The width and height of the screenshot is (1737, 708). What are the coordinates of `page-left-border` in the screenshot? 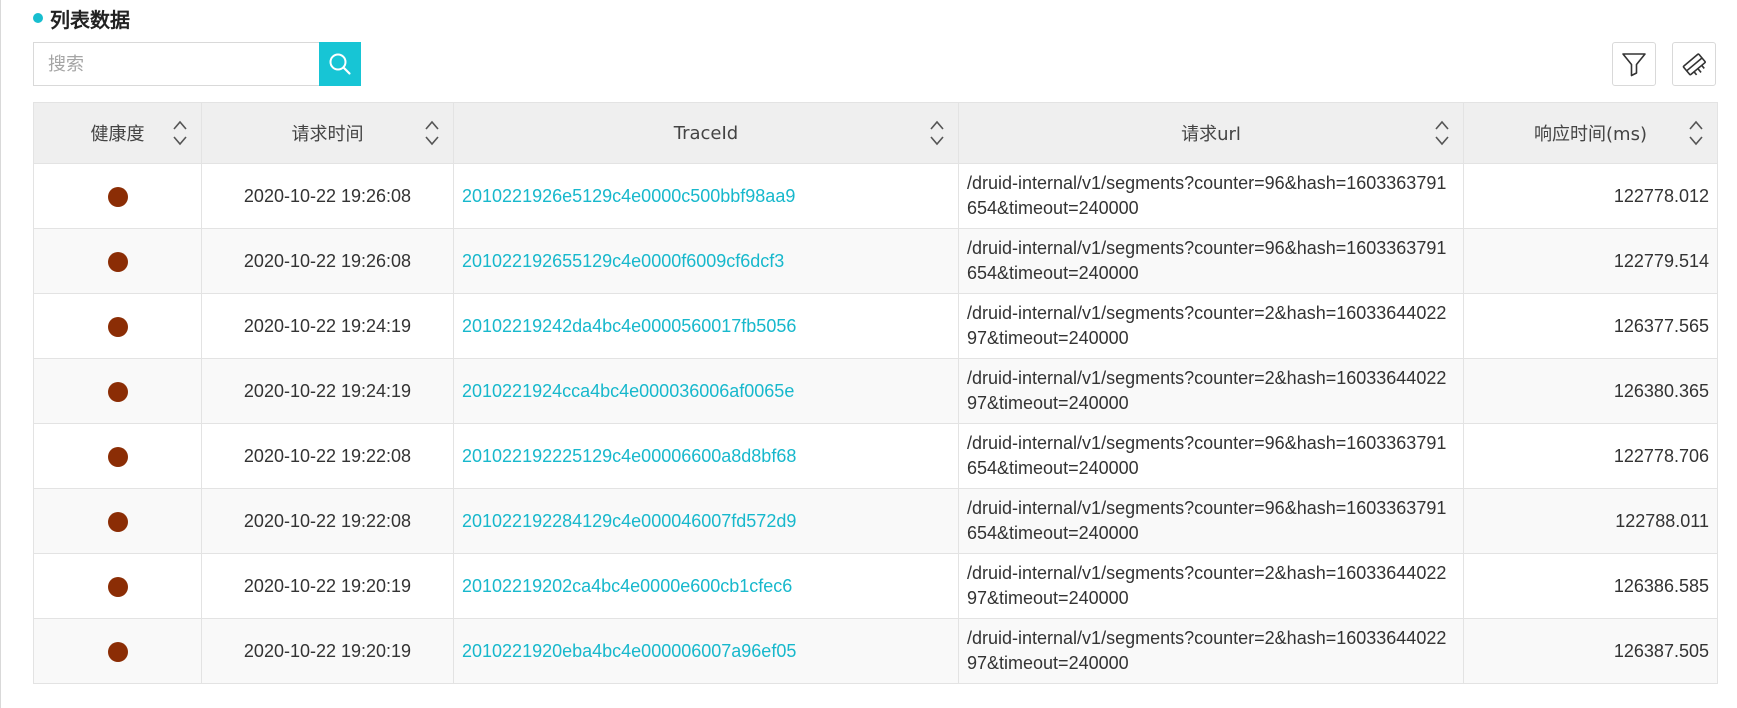 It's located at (0, 354).